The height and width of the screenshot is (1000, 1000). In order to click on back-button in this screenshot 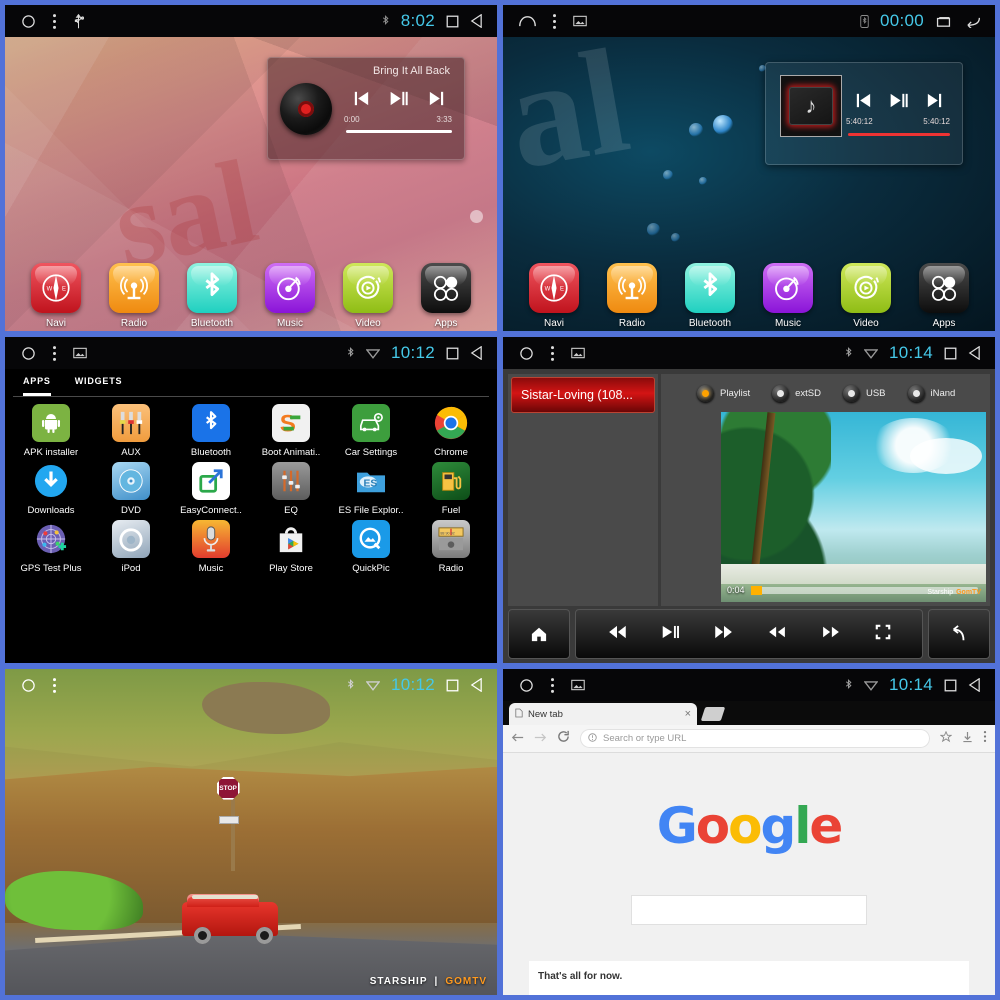, I will do `click(959, 634)`.